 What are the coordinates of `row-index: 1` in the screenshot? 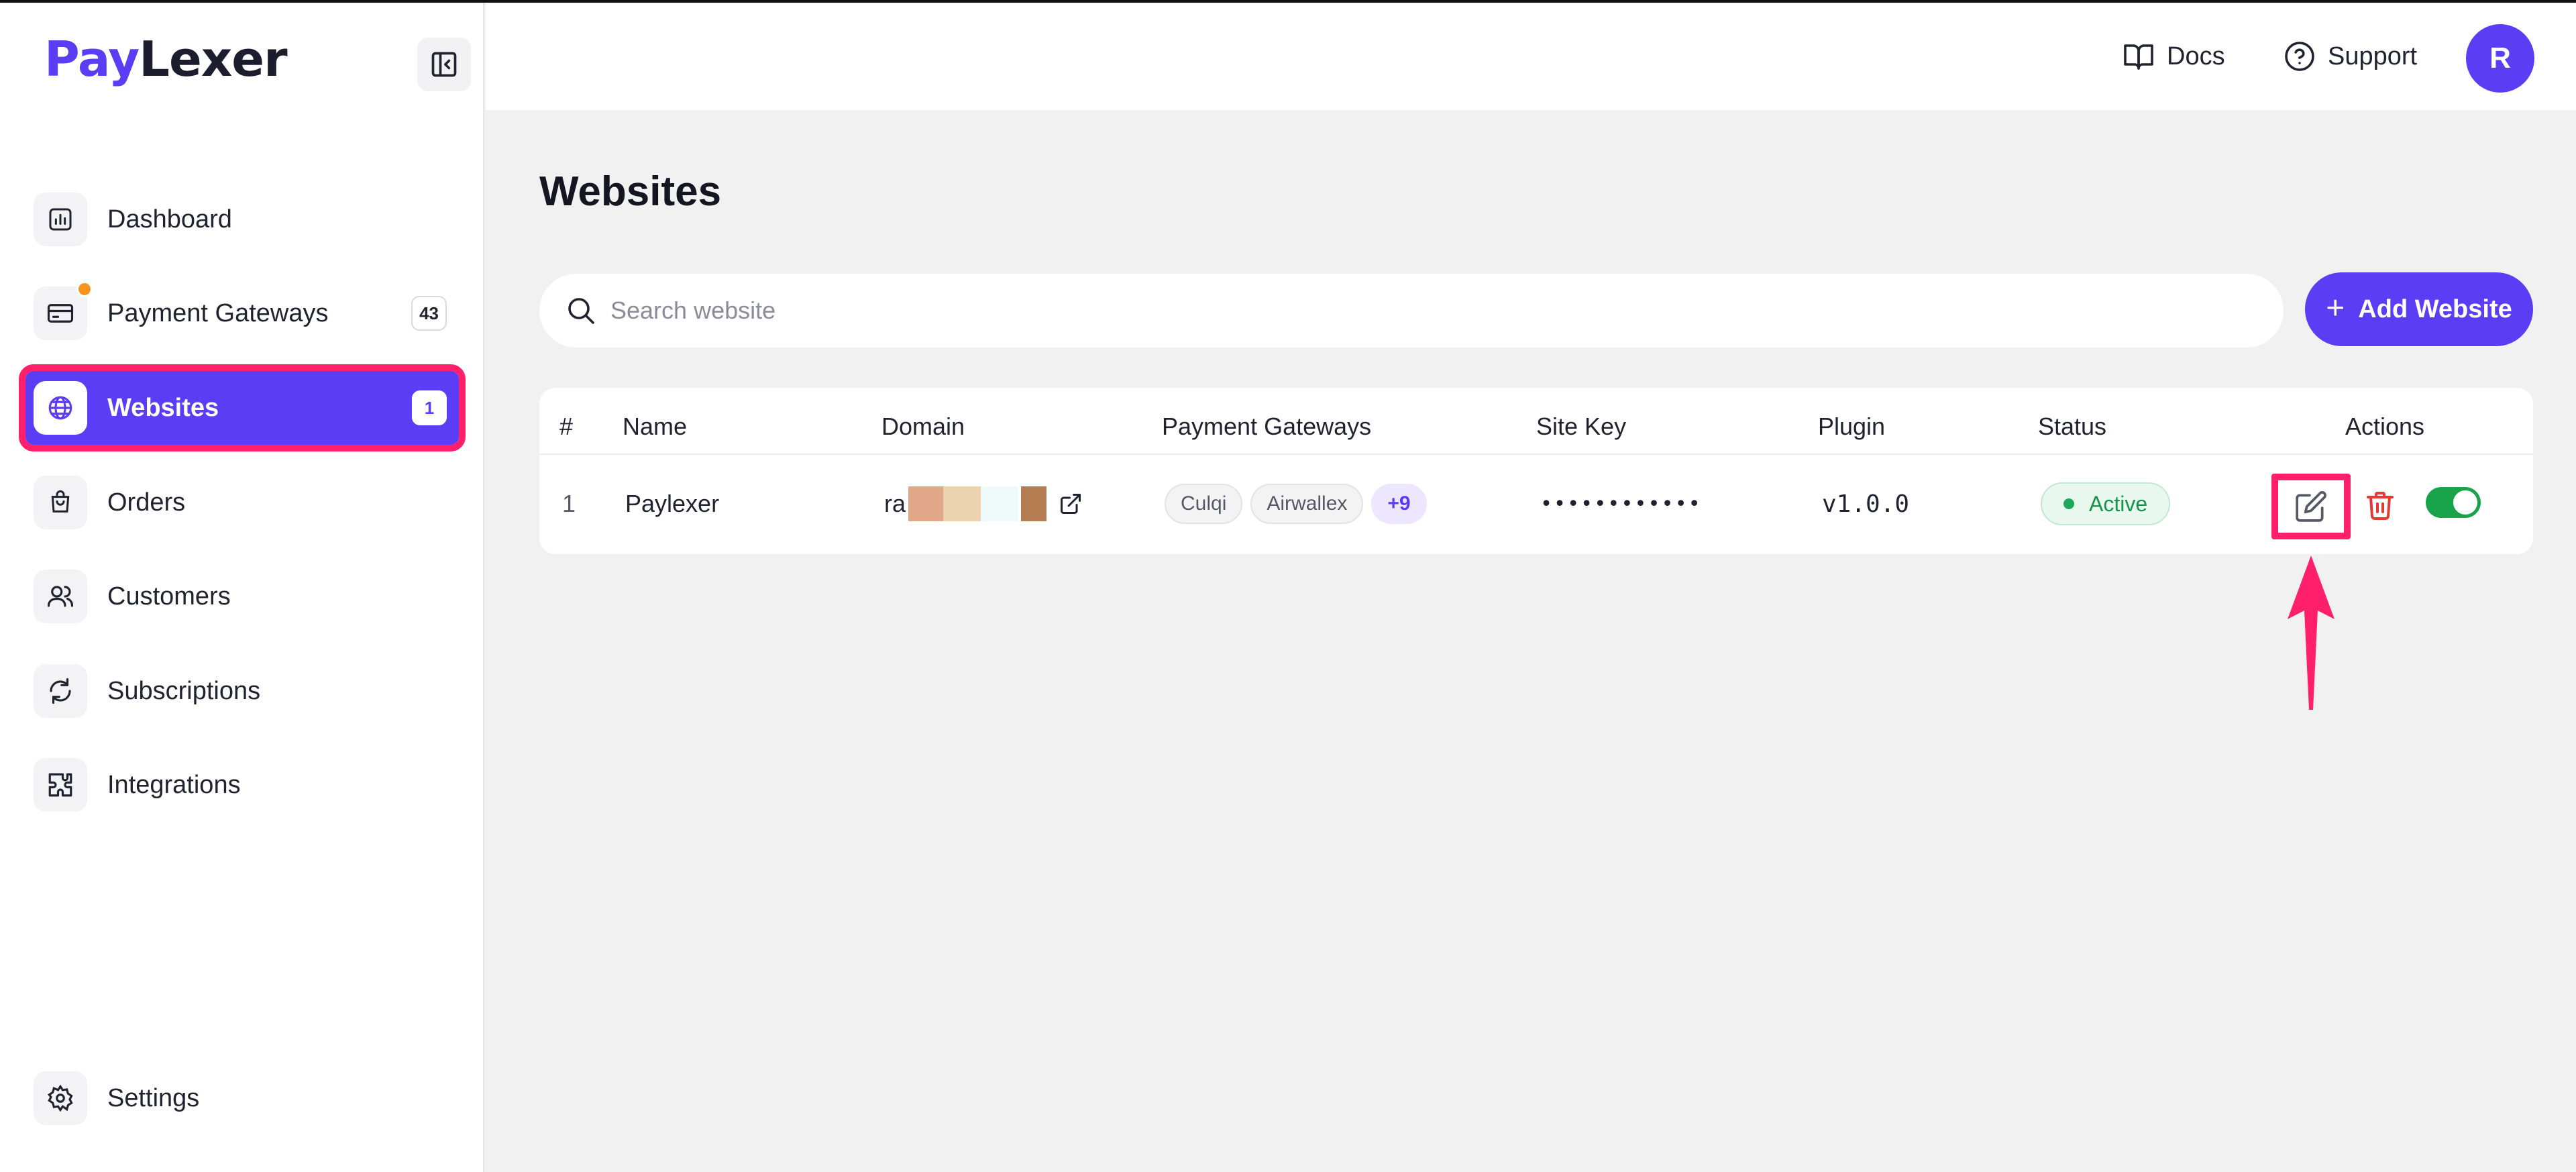 It's located at (569, 503).